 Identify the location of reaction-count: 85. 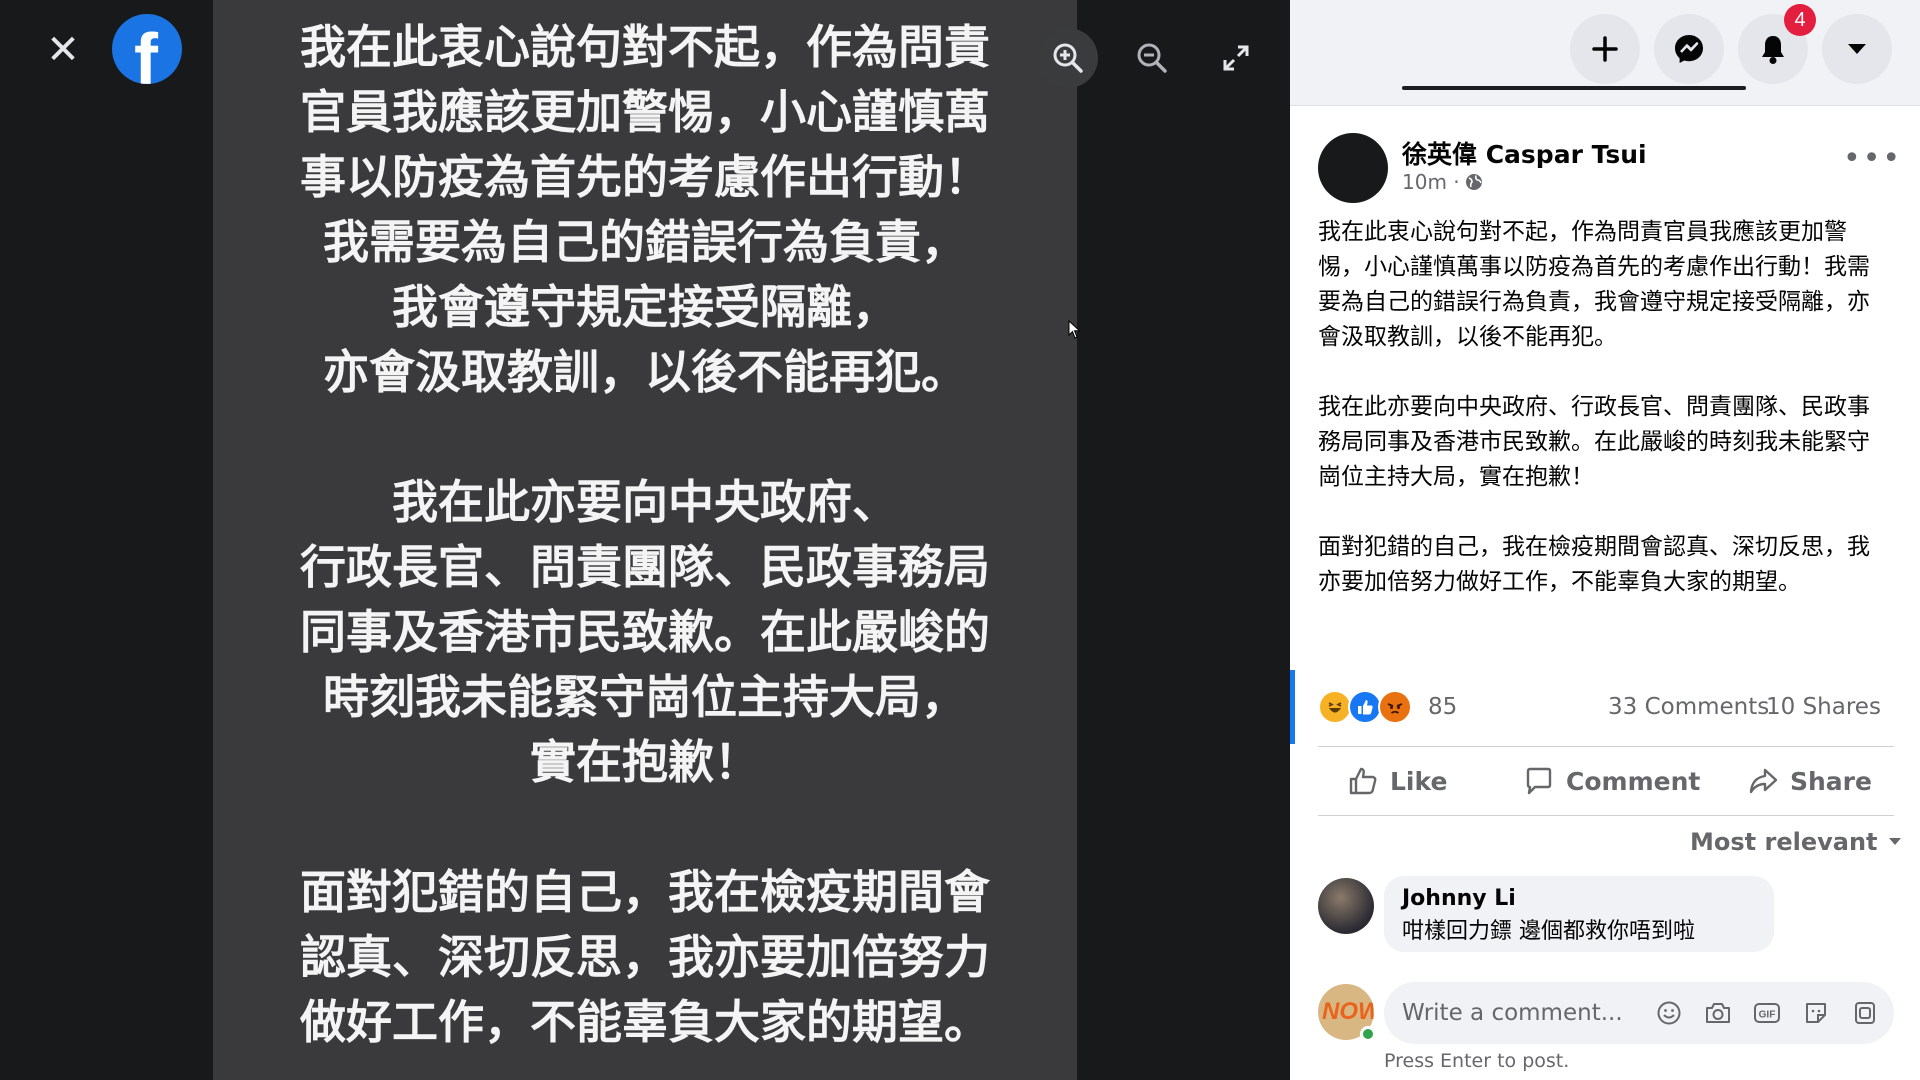
(1442, 707).